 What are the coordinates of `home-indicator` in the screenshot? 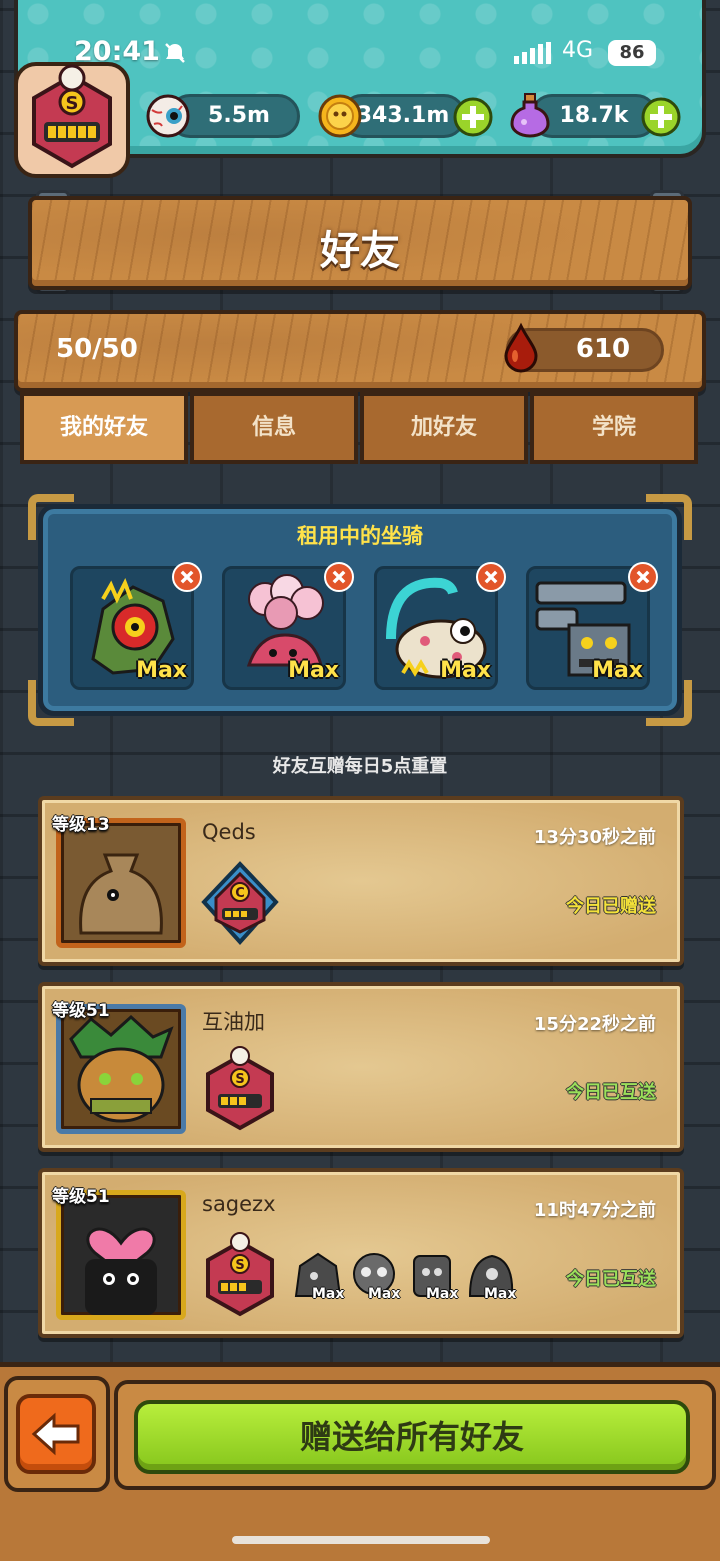 It's located at (361, 1540).